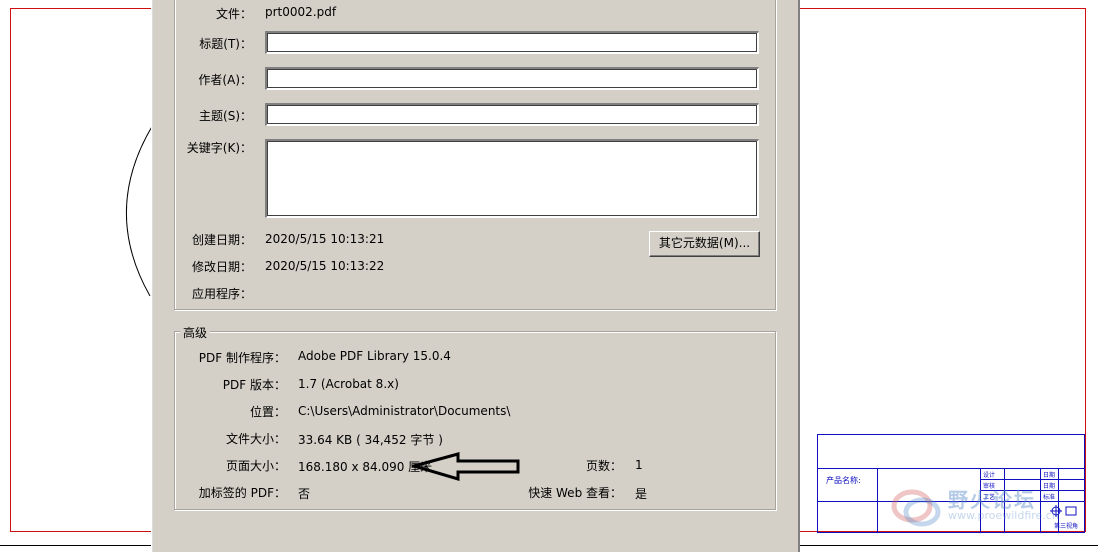 The height and width of the screenshot is (552, 1098). Describe the element at coordinates (225, 116) in the screenshot. I see `subject-label: 主题(S)：` at that location.